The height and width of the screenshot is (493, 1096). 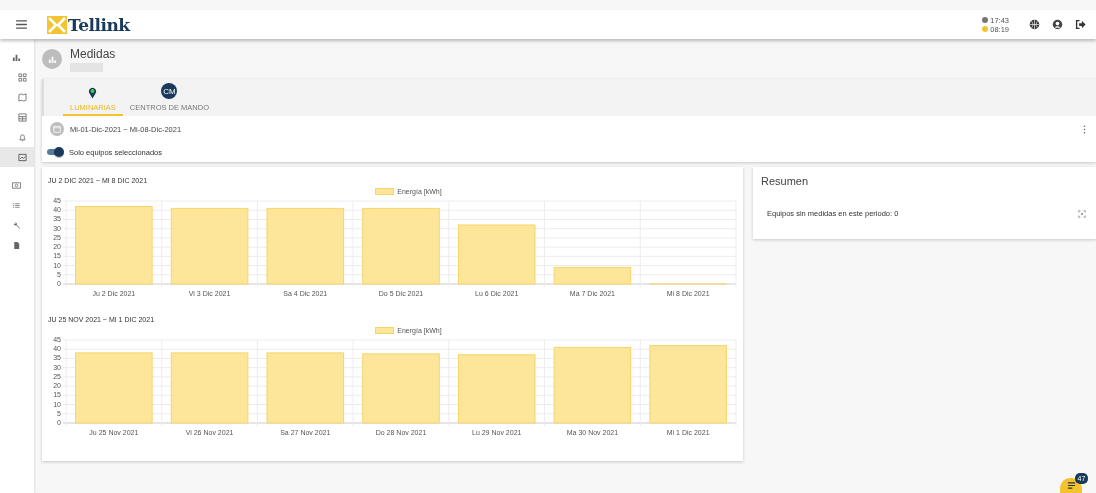 I want to click on logo-text: Tellink, so click(x=99, y=24).